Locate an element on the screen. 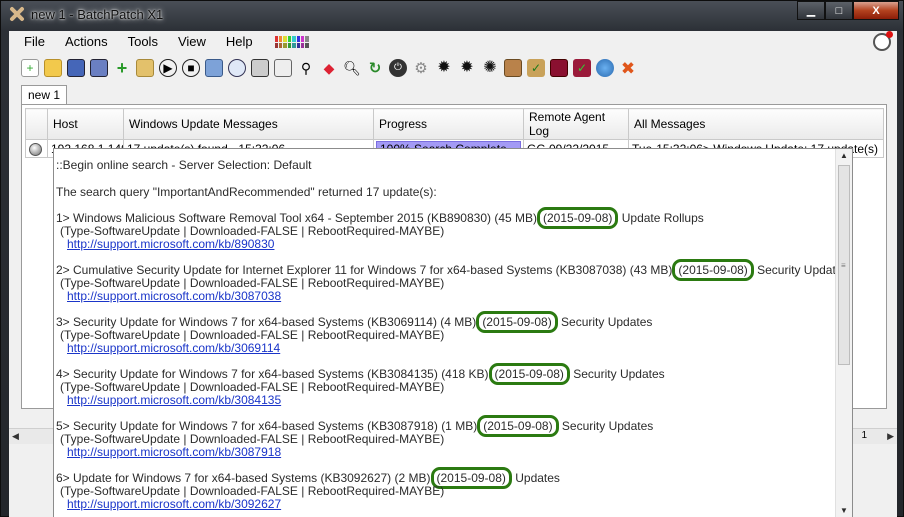 Image resolution: width=904 pixels, height=517 pixels. schedule-icon is located at coordinates (237, 68).